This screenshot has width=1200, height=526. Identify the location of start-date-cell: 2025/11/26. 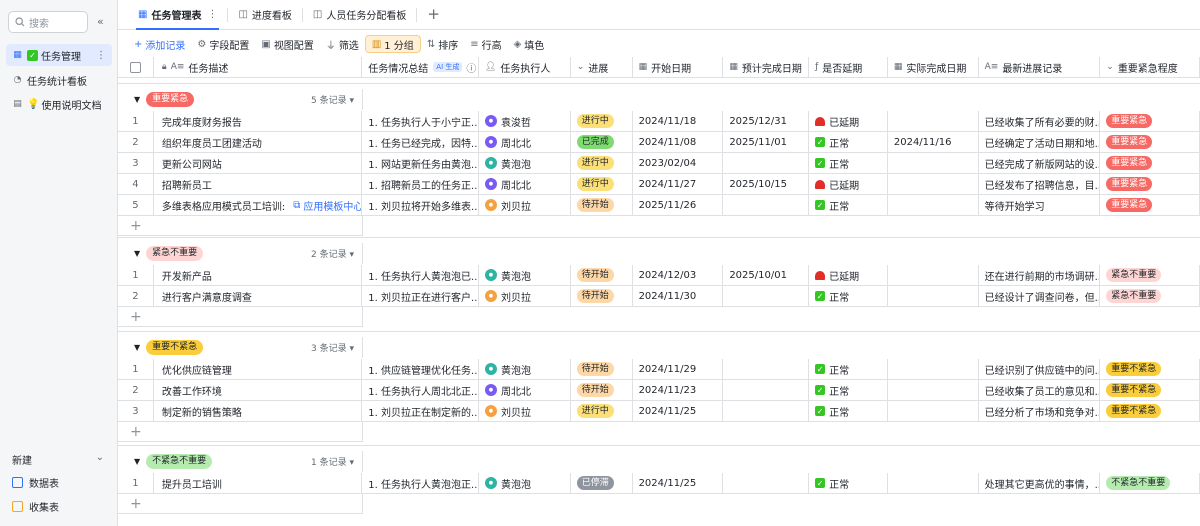
(678, 205).